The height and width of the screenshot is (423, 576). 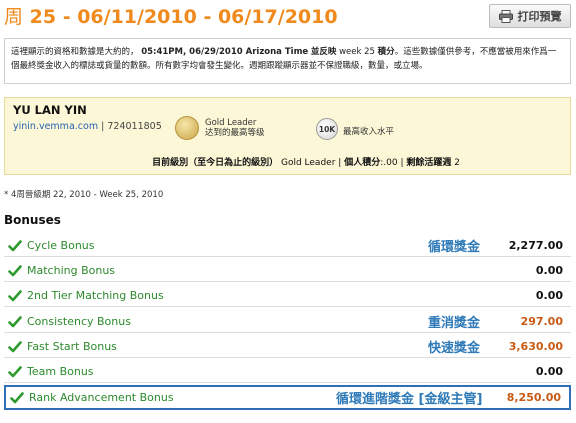 What do you see at coordinates (402, 163) in the screenshot?
I see `stats-pipe-2: |` at bounding box center [402, 163].